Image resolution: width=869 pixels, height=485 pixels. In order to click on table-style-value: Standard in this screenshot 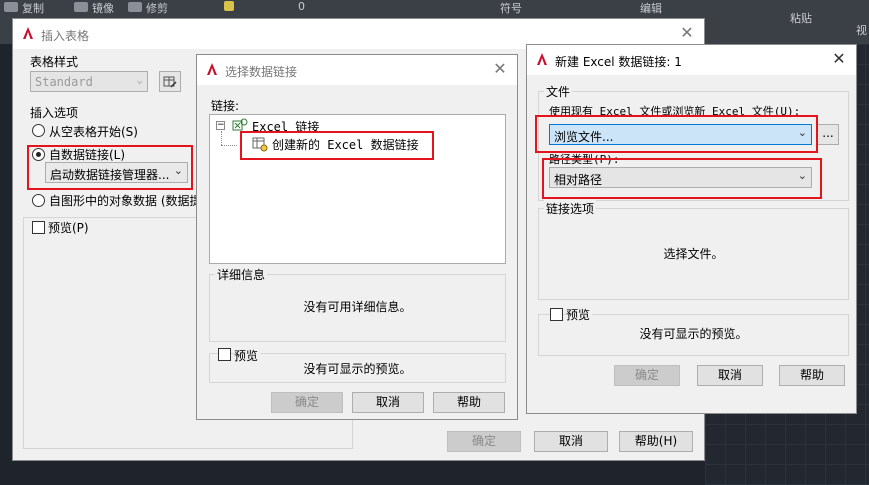, I will do `click(64, 82)`.